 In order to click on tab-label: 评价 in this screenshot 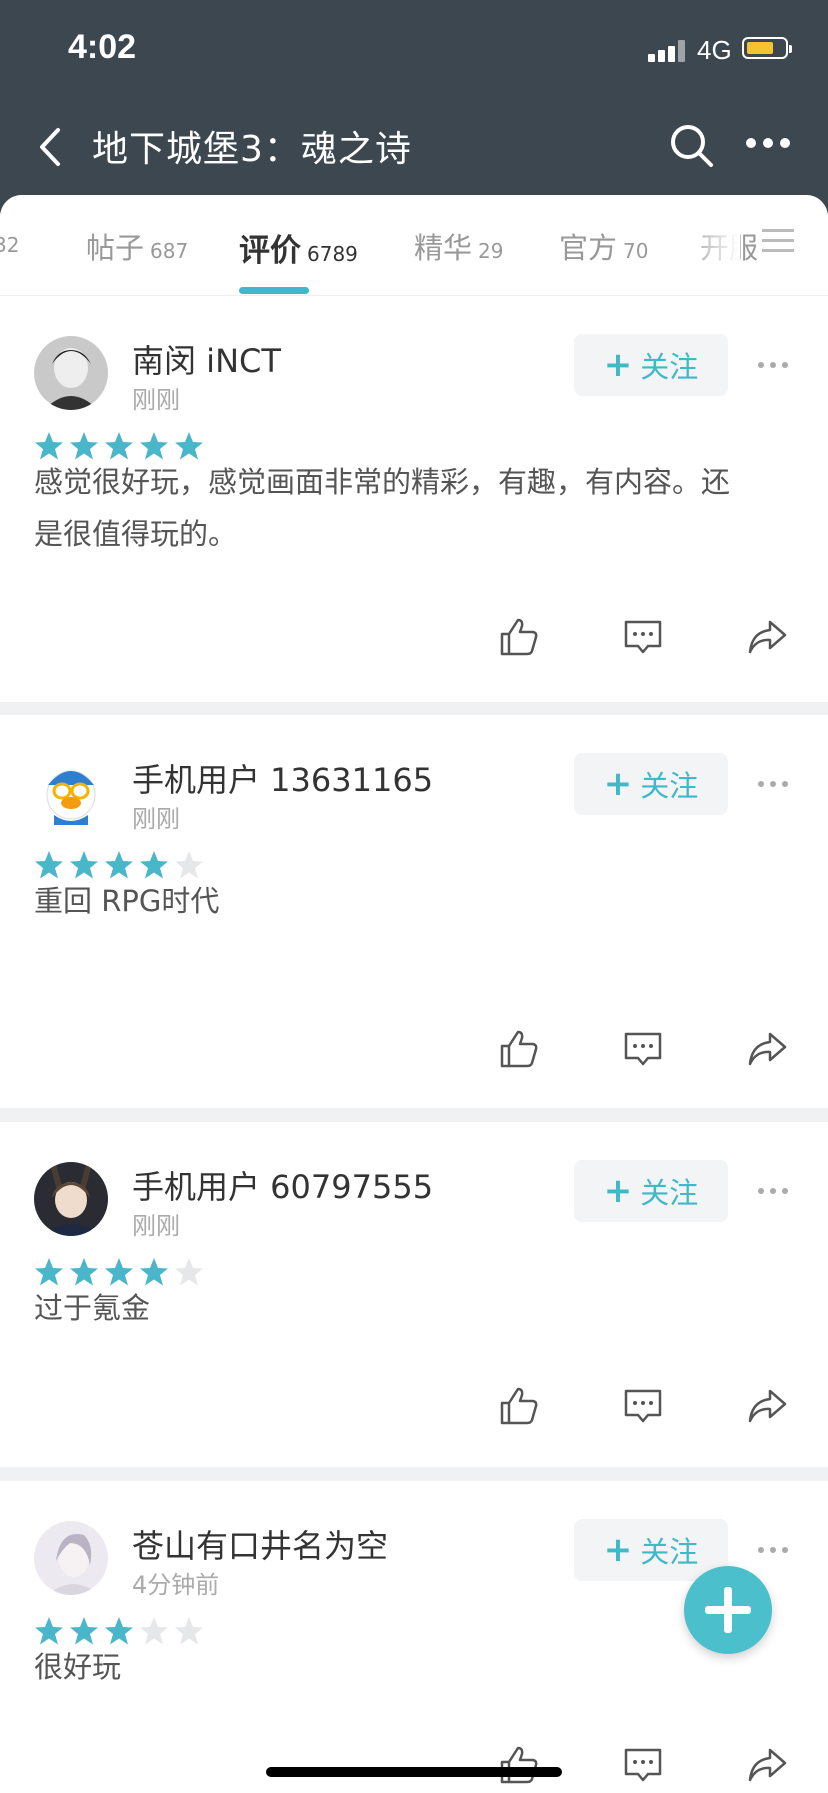, I will do `click(270, 251)`.